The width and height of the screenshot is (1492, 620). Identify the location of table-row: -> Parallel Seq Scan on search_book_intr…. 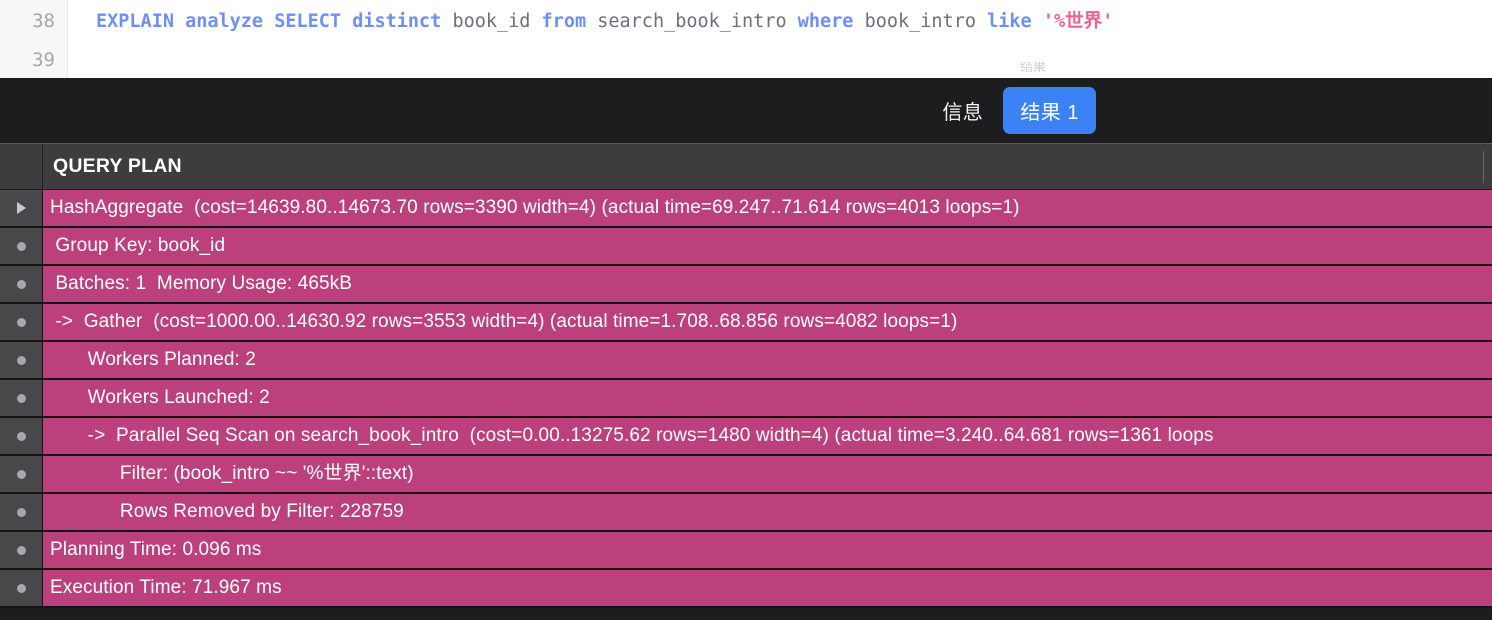
(746, 437).